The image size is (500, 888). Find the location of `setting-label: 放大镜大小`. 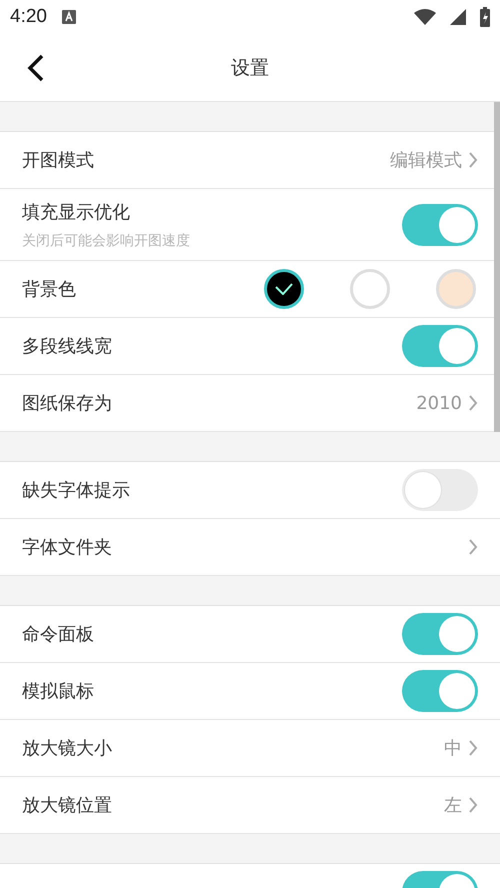

setting-label: 放大镜大小 is located at coordinates (67, 748).